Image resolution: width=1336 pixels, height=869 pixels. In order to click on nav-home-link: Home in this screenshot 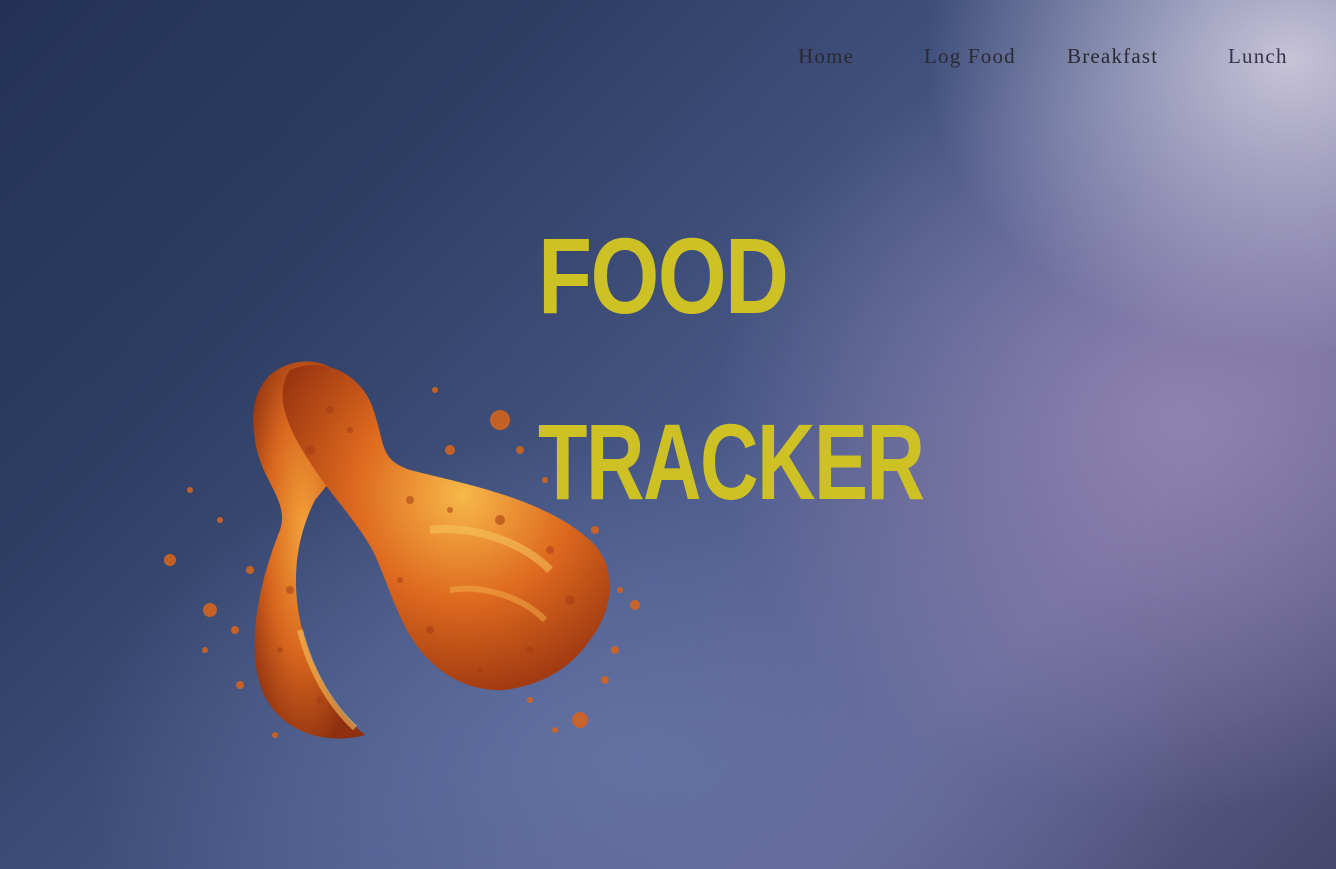, I will do `click(826, 56)`.